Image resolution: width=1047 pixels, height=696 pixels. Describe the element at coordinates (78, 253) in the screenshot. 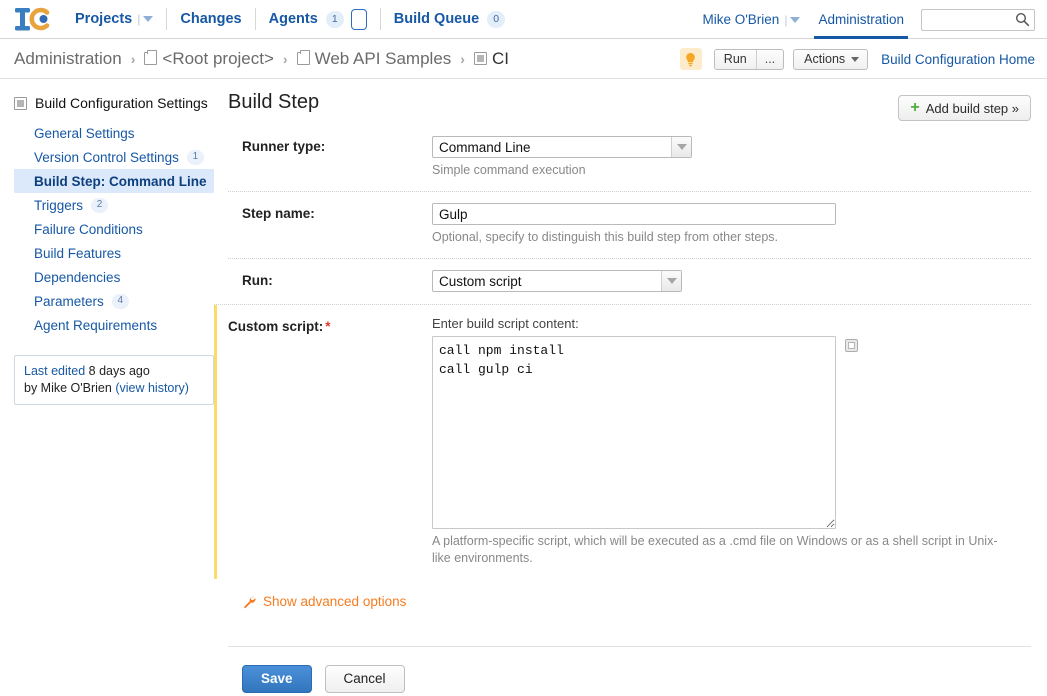

I see `sidebar-item-label: Build Features` at that location.